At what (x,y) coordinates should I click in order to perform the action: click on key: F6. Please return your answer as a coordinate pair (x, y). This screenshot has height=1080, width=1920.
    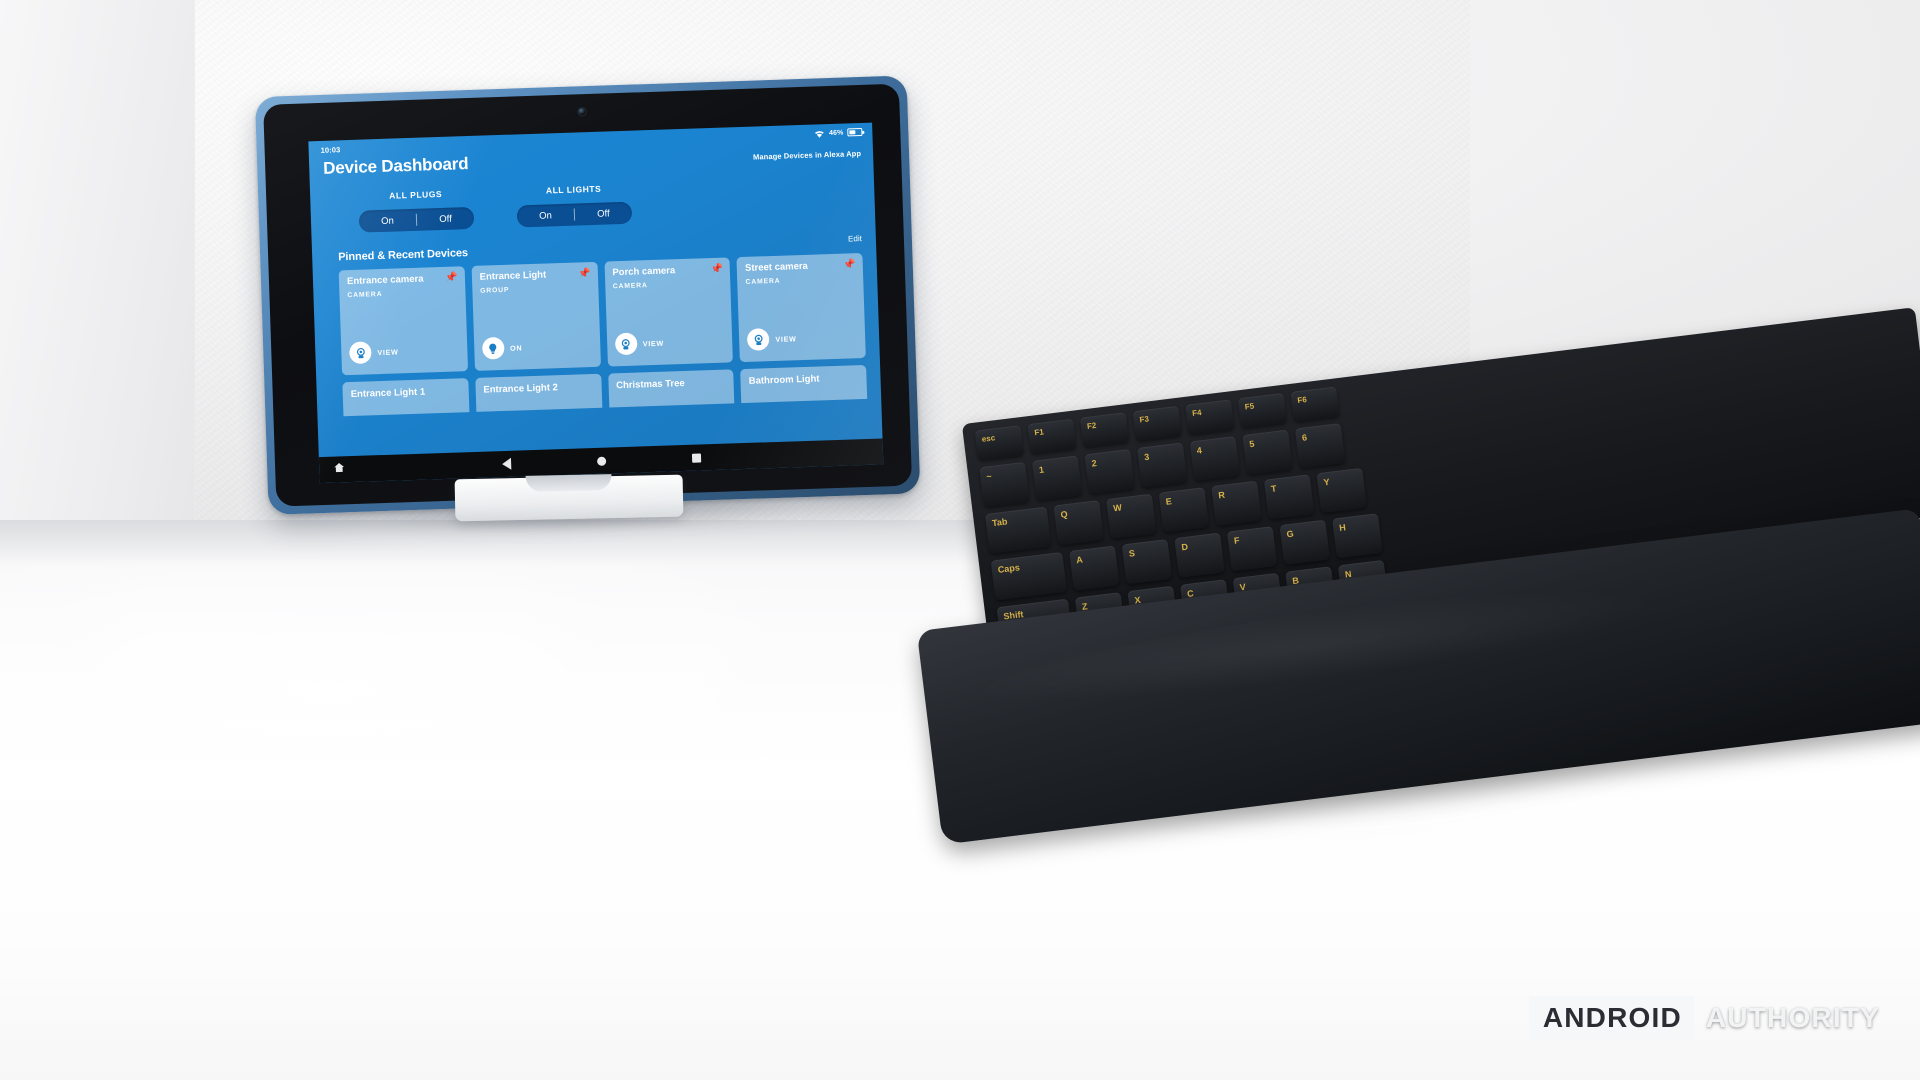
    Looking at the image, I should click on (1315, 404).